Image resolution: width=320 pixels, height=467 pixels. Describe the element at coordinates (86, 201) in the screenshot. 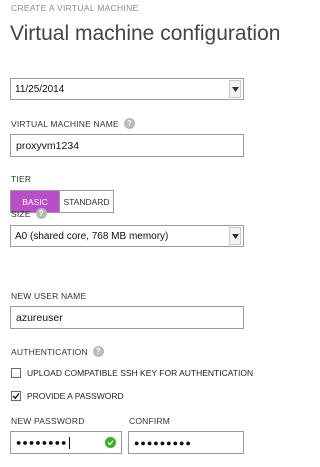

I see `tier-standard-button: STANDARD` at that location.